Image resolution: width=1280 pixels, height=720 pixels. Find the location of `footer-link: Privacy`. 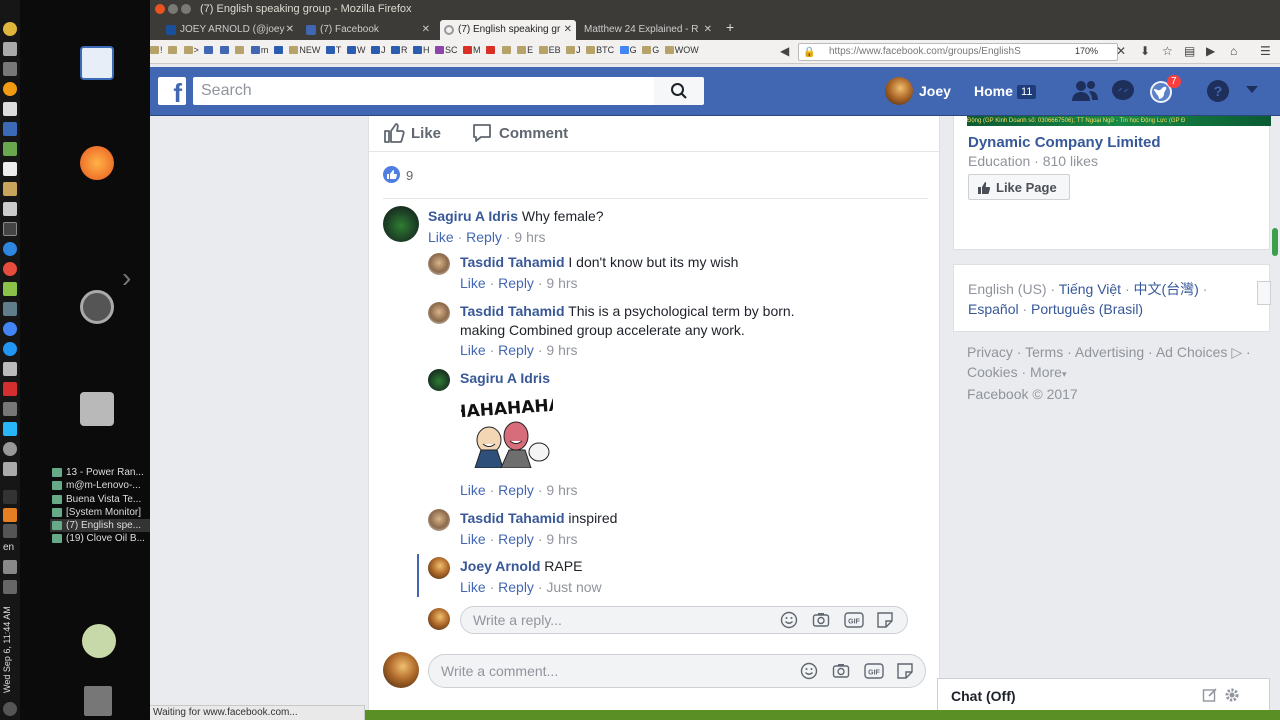

footer-link: Privacy is located at coordinates (990, 352).